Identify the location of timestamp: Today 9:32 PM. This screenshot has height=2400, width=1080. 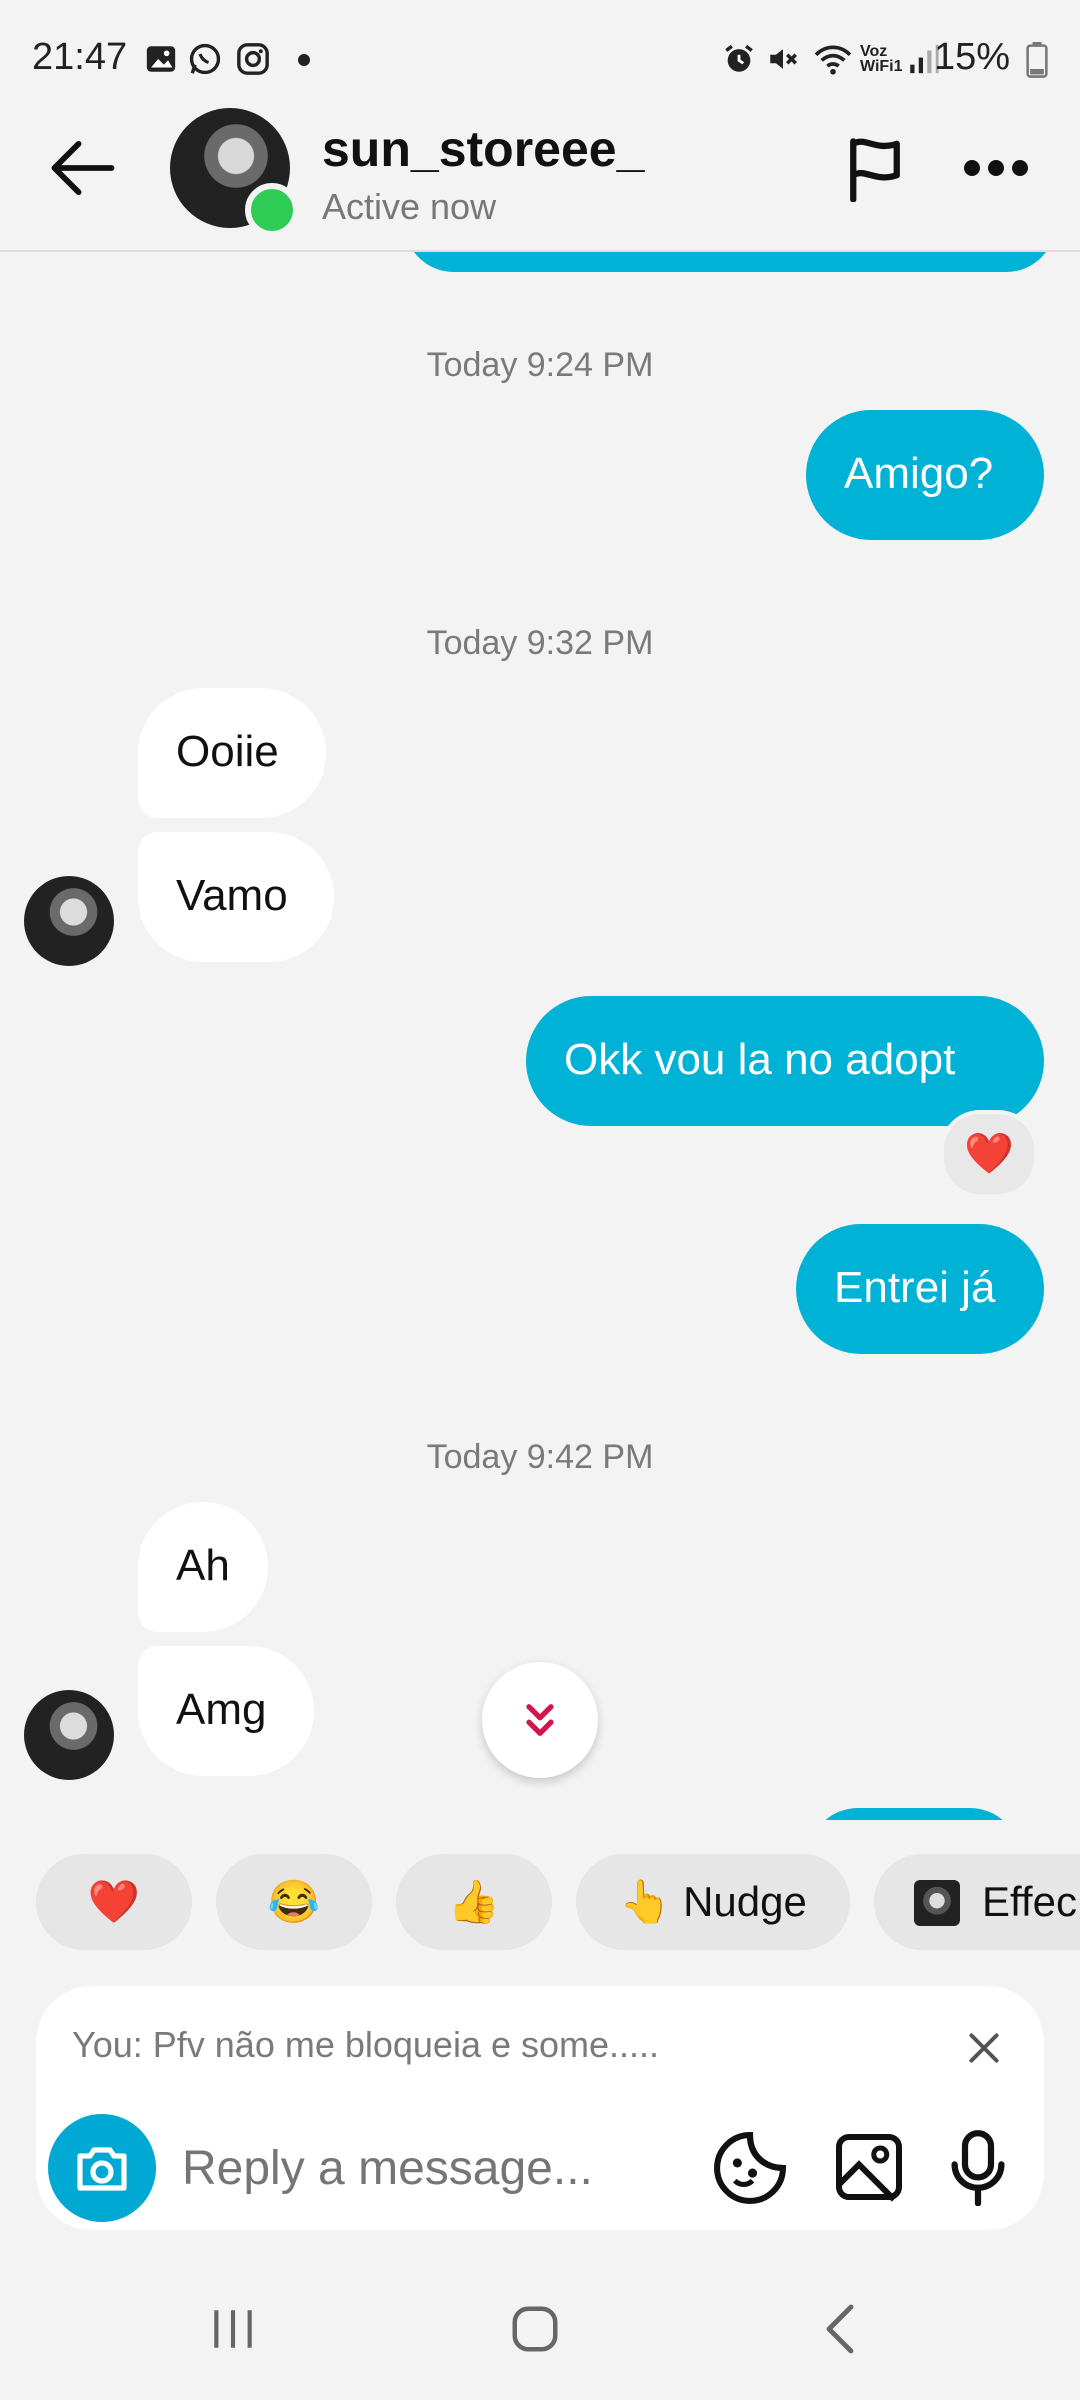
(540, 643).